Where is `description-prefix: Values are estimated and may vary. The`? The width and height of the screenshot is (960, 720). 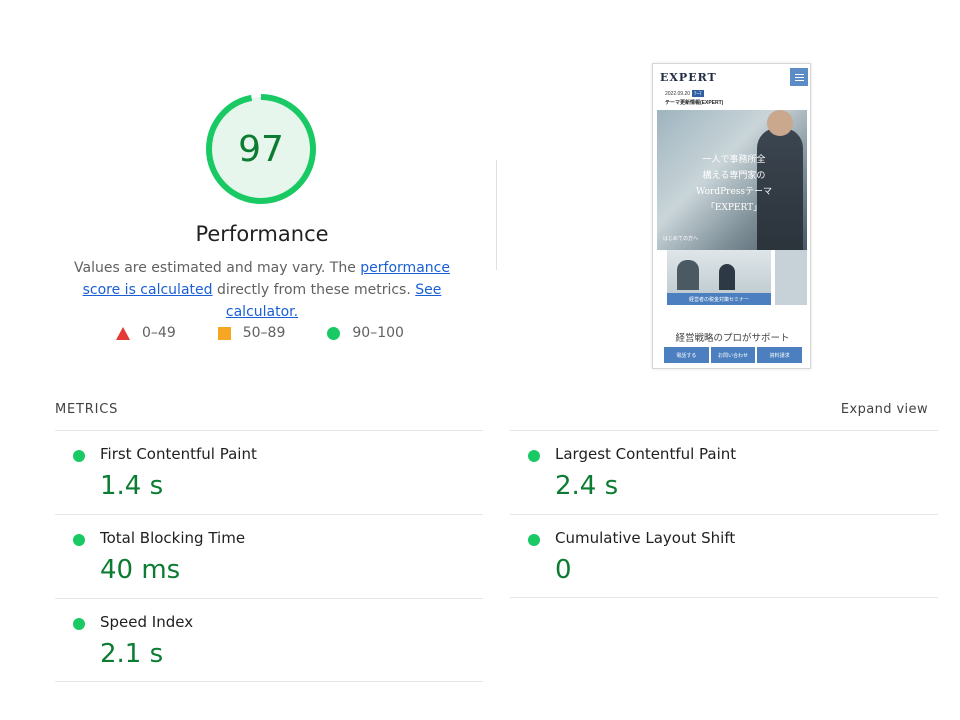 description-prefix: Values are estimated and may vary. The is located at coordinates (217, 268).